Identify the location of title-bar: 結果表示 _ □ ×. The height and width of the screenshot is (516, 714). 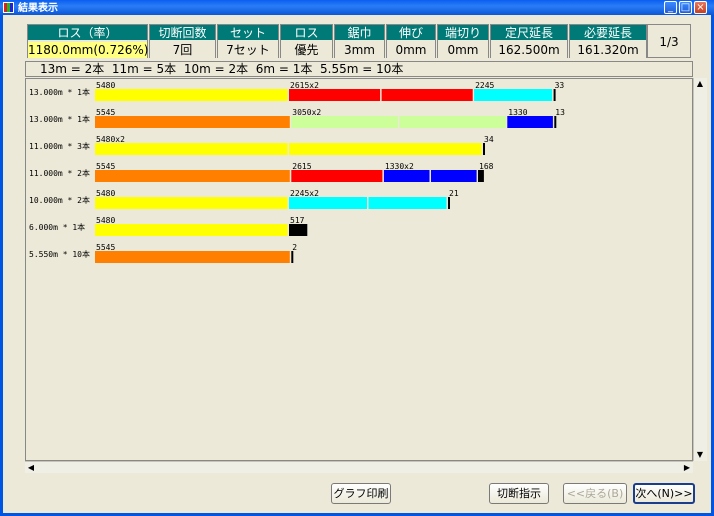
(357, 7).